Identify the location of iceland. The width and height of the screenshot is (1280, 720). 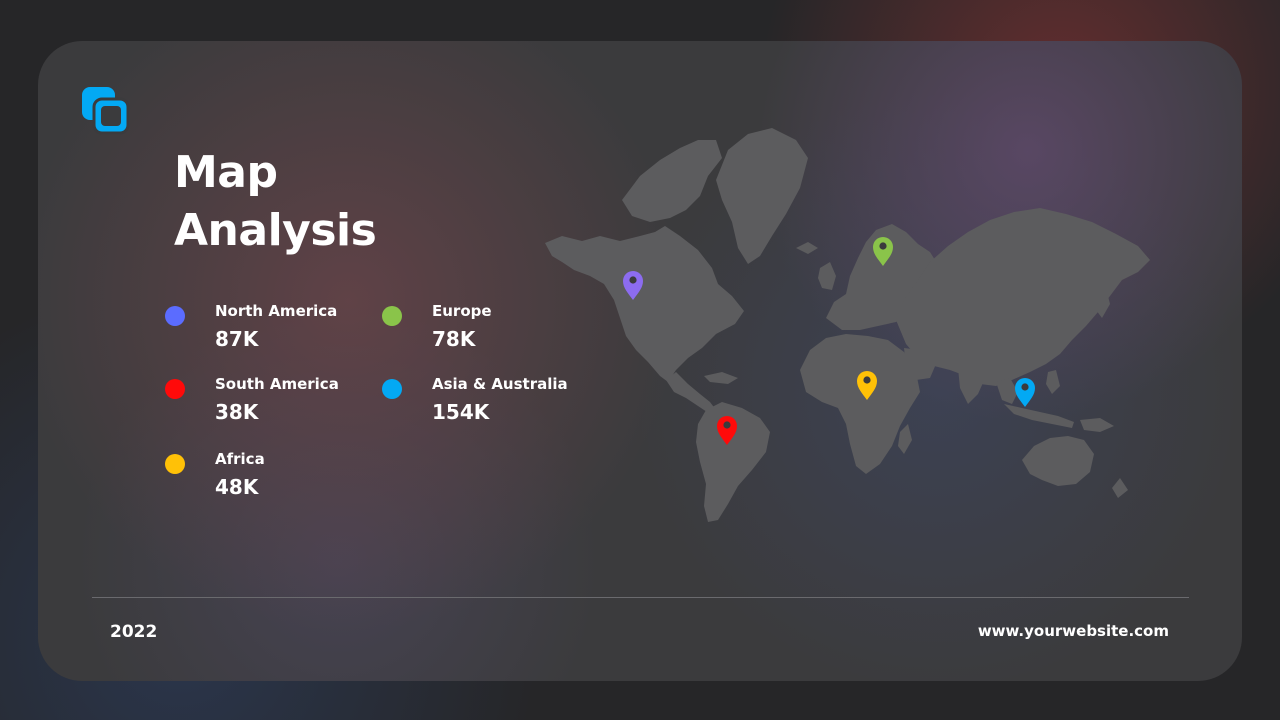
(807, 248).